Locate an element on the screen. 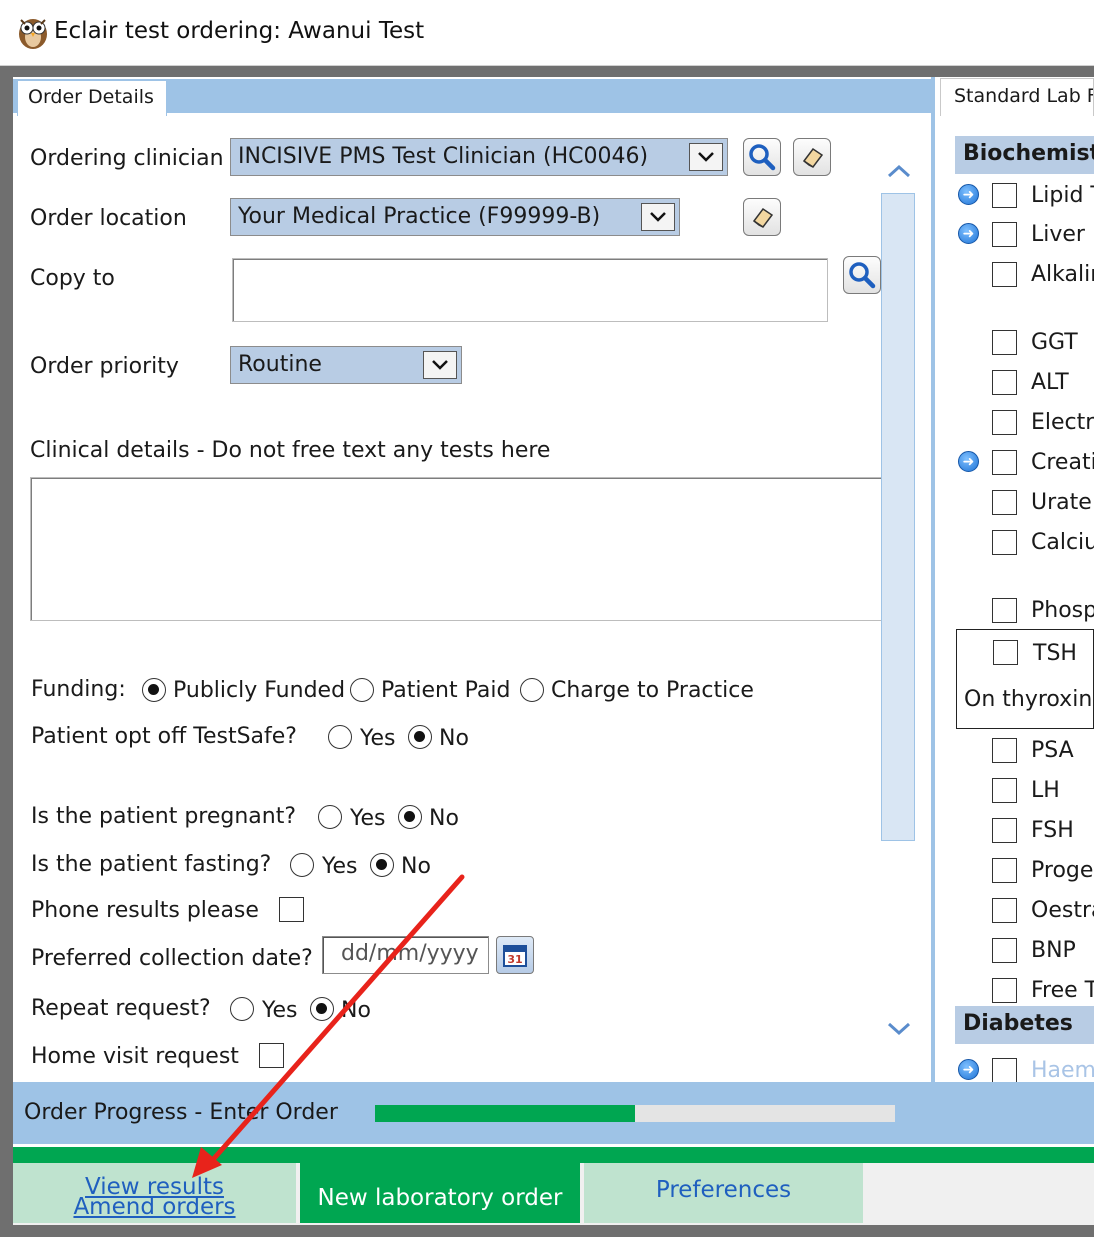 The width and height of the screenshot is (1094, 1237). test-item: BNP is located at coordinates (1042, 953).